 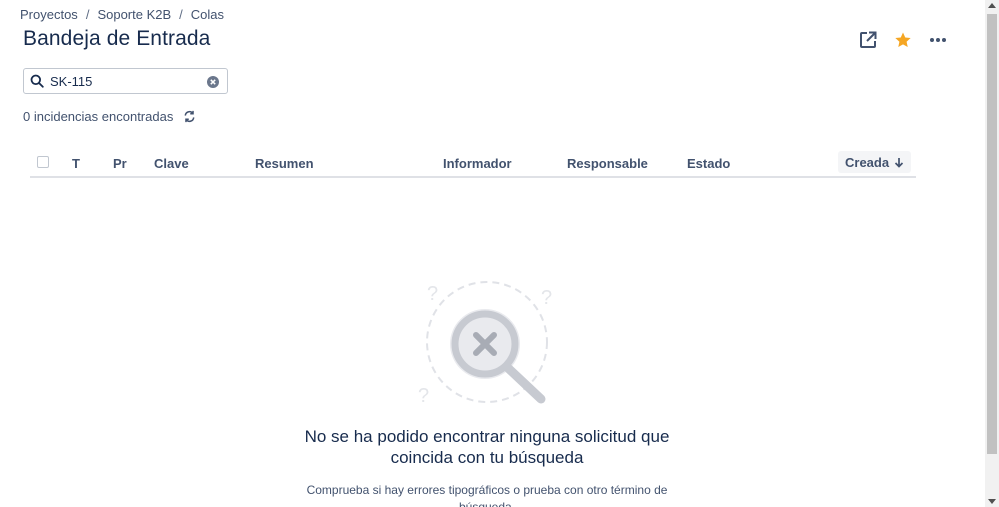 I want to click on breadcrumb: Proyectos / Soporte K2B / Colas, so click(x=122, y=14).